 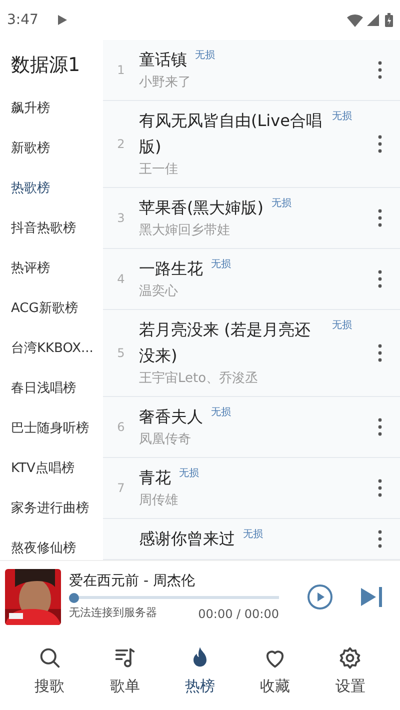 I want to click on progress-track, so click(x=174, y=597).